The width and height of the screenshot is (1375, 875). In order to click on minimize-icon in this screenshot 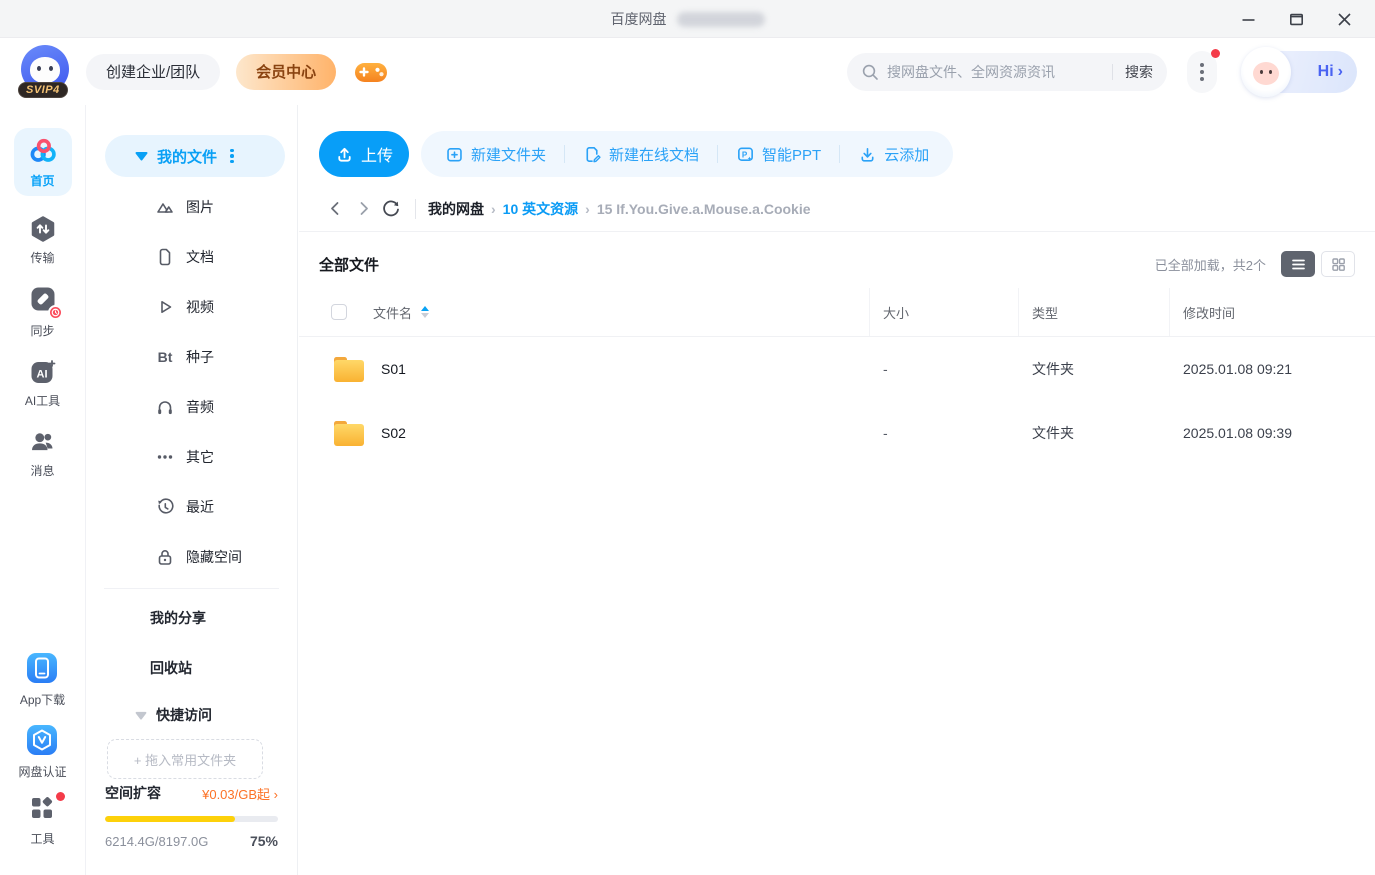, I will do `click(1248, 19)`.